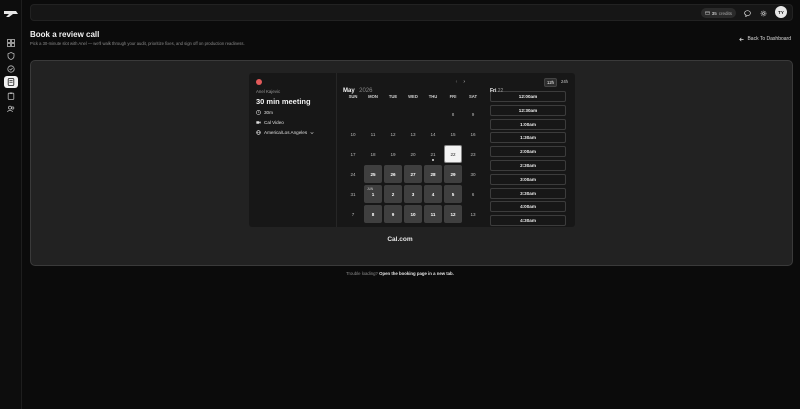  I want to click on calendar-day: 24, so click(353, 174).